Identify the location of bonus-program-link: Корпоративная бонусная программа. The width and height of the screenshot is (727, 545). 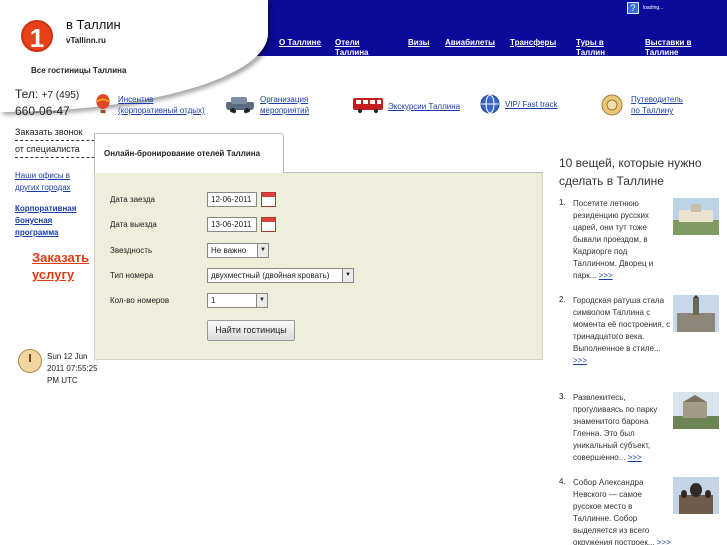
(55, 221).